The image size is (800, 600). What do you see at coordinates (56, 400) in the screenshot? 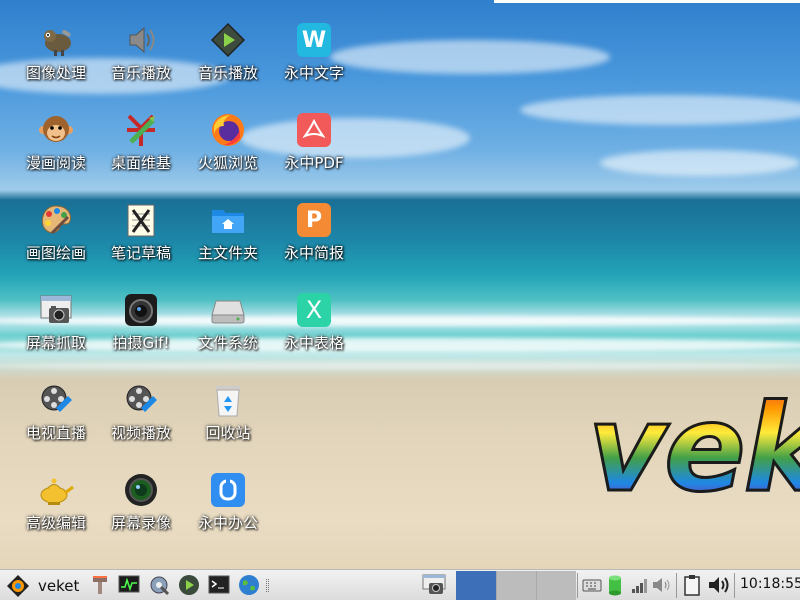
I see `tv-reel-icon` at bounding box center [56, 400].